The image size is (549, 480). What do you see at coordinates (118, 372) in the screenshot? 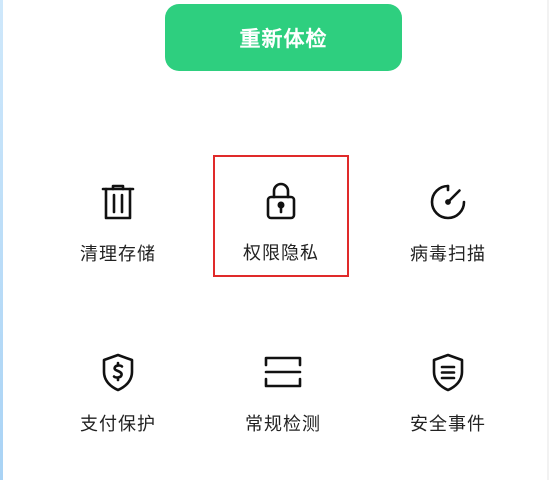
I see `shield-dollar-icon` at bounding box center [118, 372].